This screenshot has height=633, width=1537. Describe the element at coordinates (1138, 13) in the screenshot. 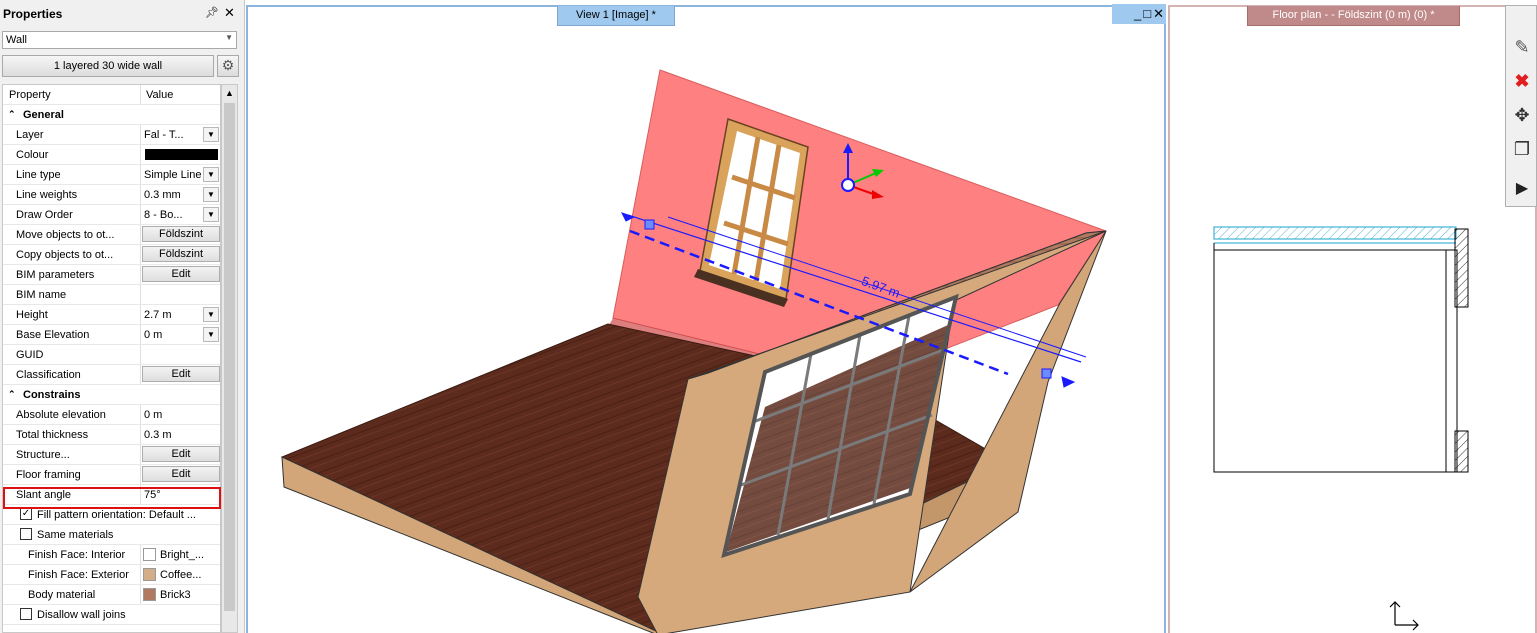

I see `minimize-icon: _` at that location.